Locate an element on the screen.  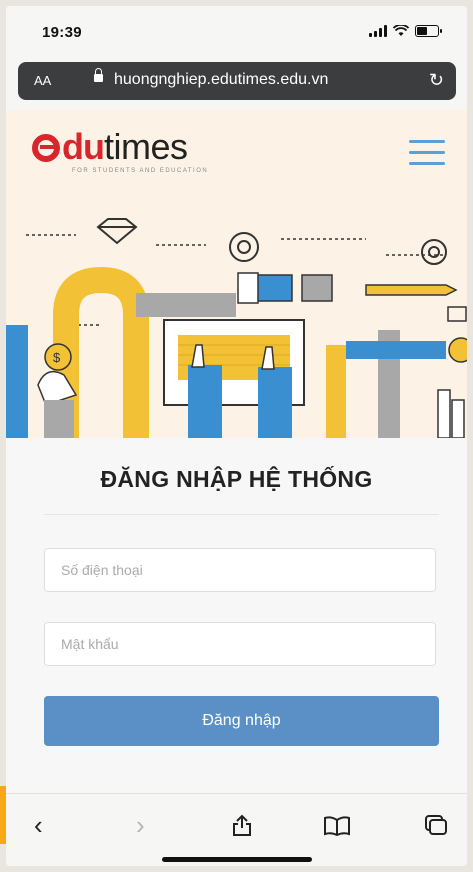
login-title: ĐĂNG NHẬP HỆ THỐNG is located at coordinates (236, 479).